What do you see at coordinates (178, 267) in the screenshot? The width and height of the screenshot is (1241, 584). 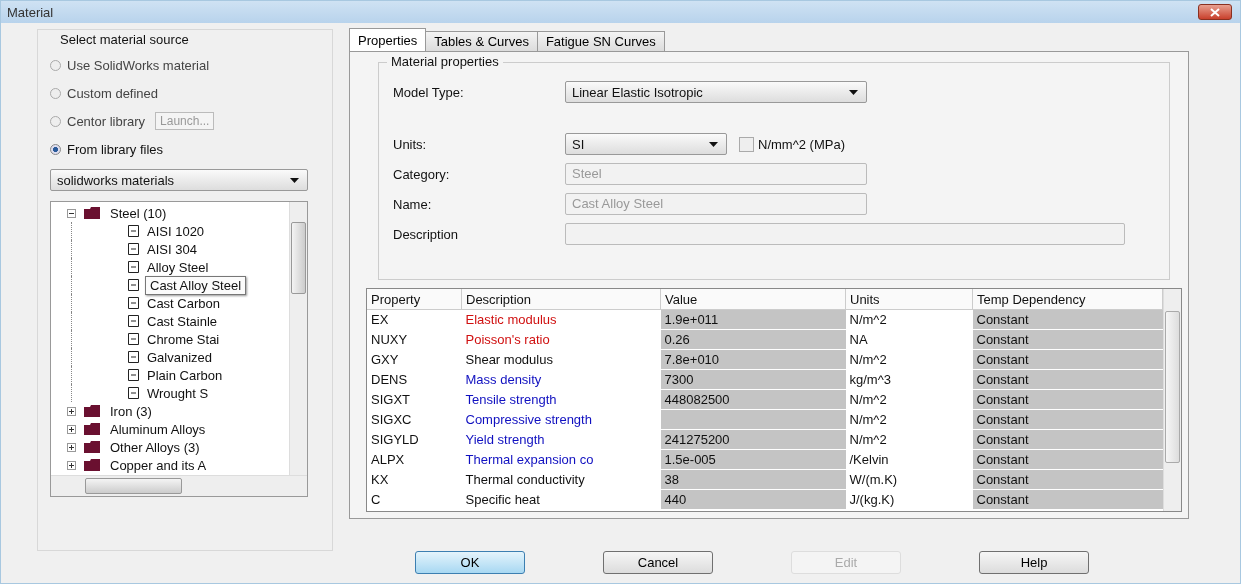 I see `tree-item: Alloy Steel` at bounding box center [178, 267].